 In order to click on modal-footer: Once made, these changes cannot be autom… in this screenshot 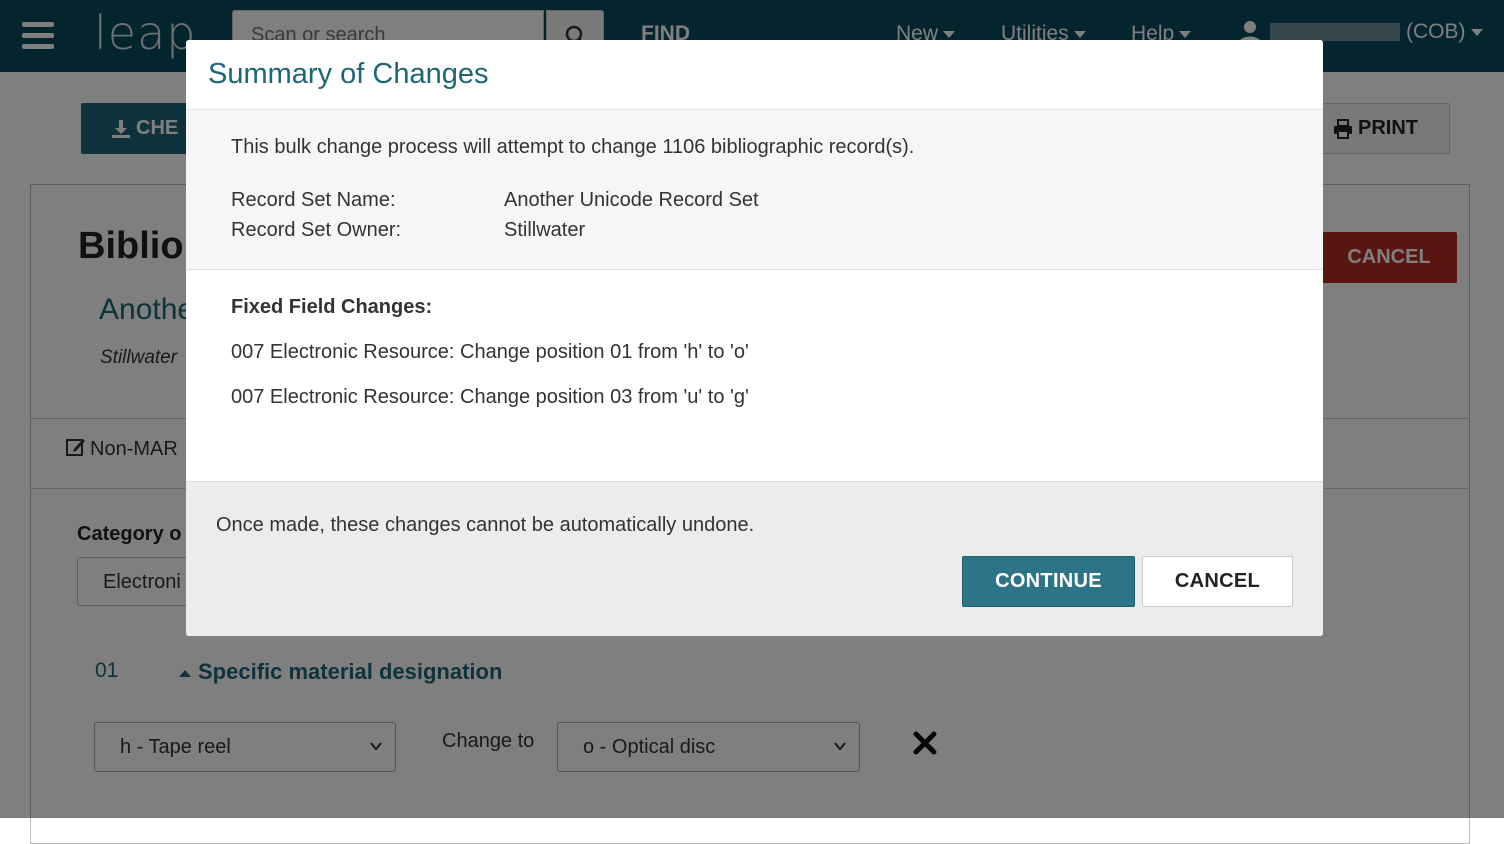, I will do `click(754, 558)`.